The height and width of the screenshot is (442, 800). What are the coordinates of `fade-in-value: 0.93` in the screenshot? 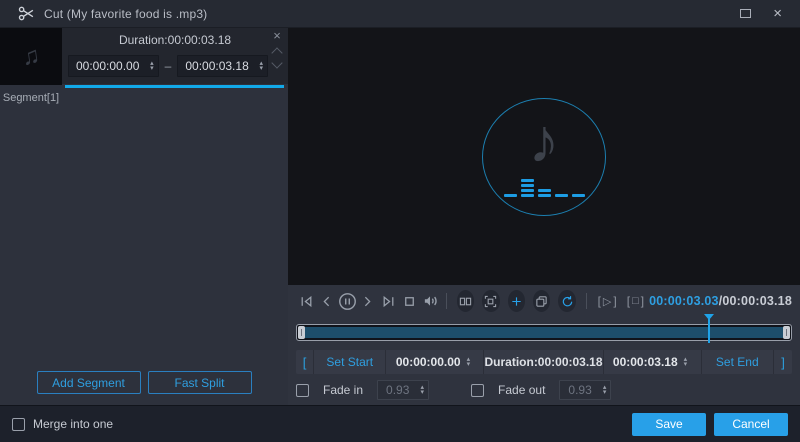 It's located at (398, 390).